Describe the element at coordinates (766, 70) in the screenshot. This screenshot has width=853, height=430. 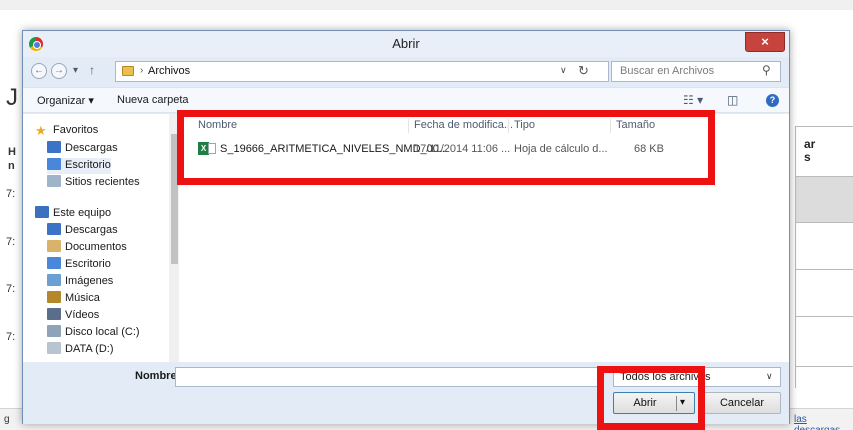
I see `search-icon: ⚲` at that location.